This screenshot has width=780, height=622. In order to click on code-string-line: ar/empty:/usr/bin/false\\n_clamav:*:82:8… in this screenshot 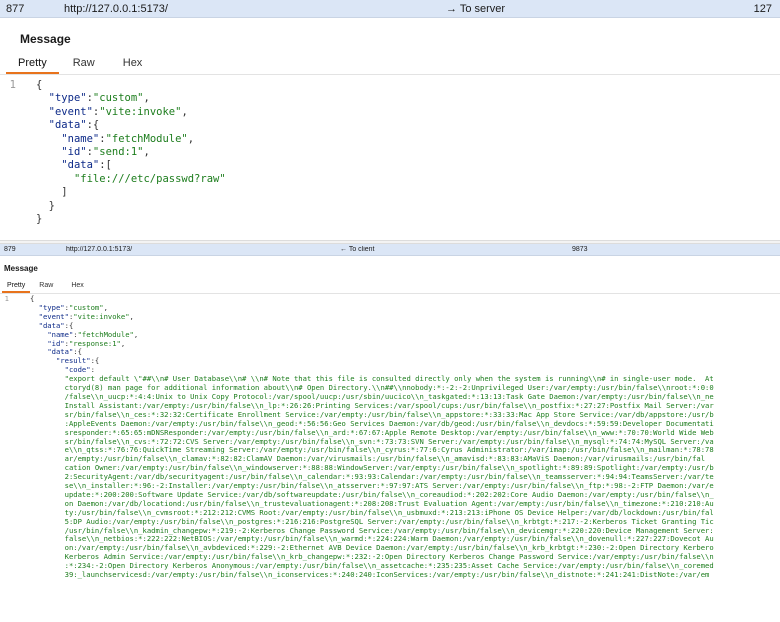, I will do `click(368, 459)`.